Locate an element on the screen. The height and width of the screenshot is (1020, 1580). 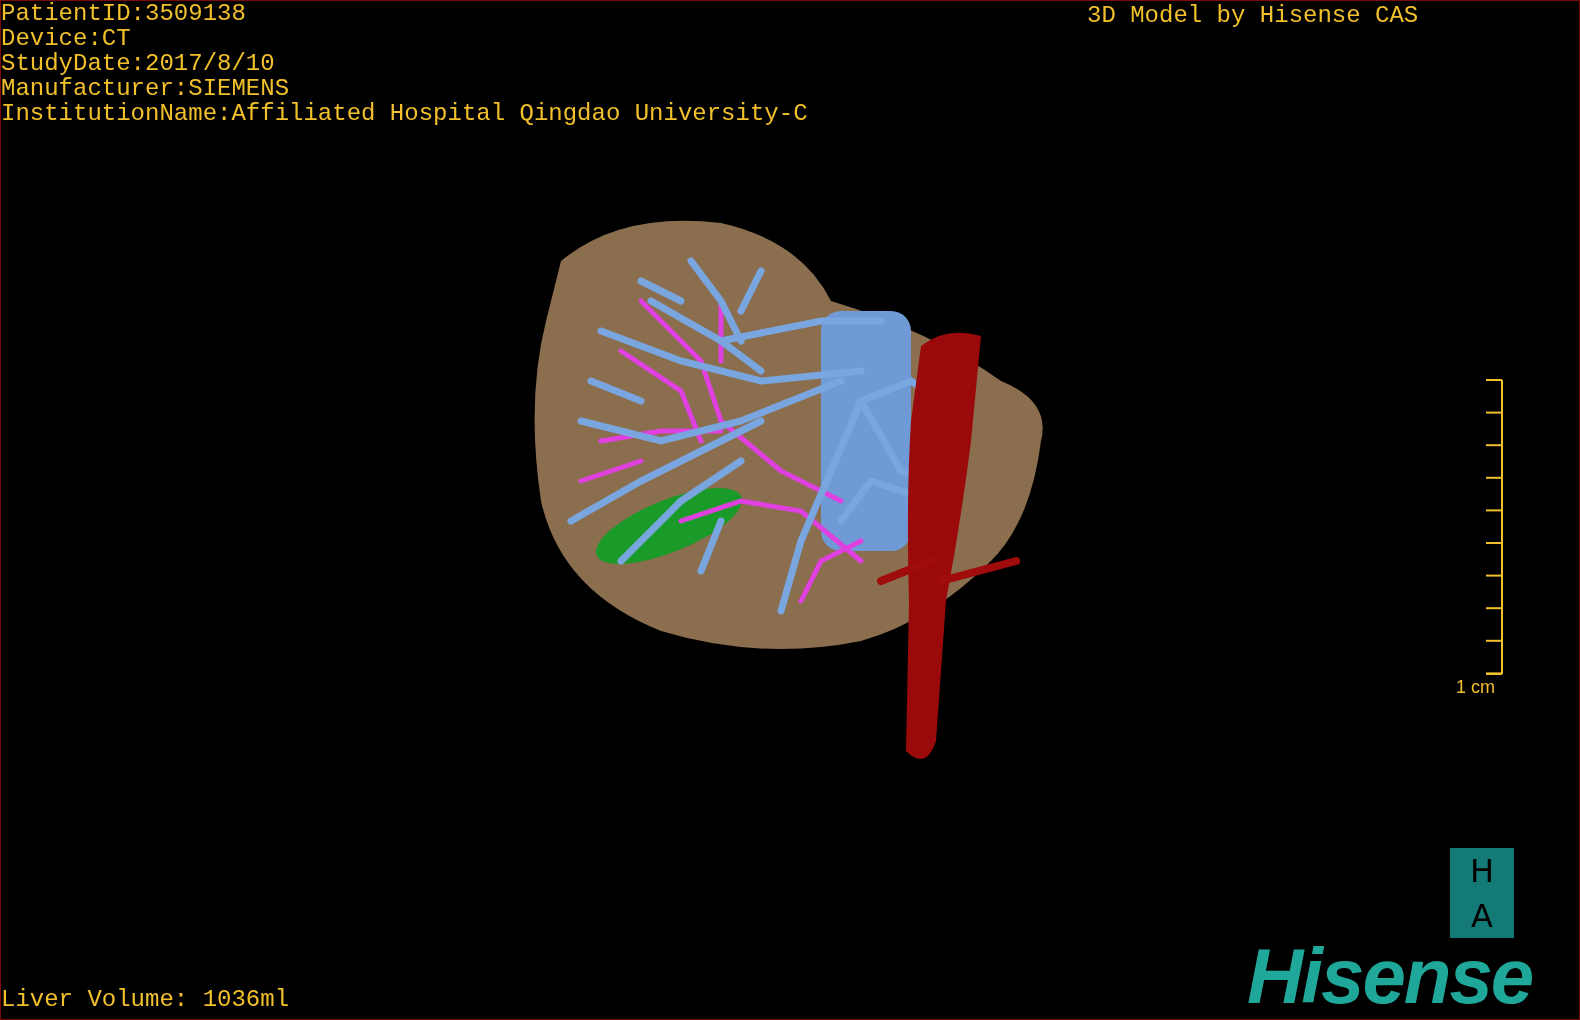
orientation-letter: H is located at coordinates (1482, 870).